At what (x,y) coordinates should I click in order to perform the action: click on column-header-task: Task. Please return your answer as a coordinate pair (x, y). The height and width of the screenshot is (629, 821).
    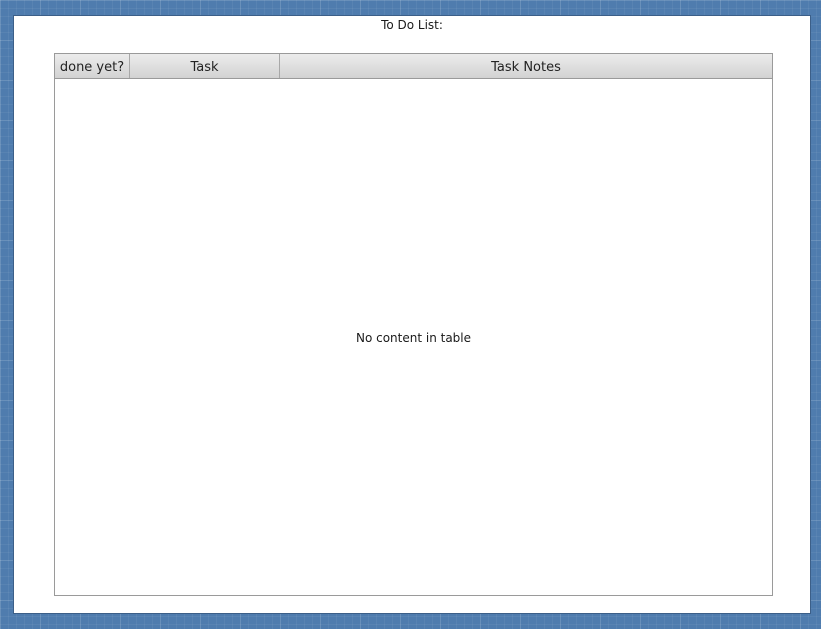
    Looking at the image, I should click on (205, 66).